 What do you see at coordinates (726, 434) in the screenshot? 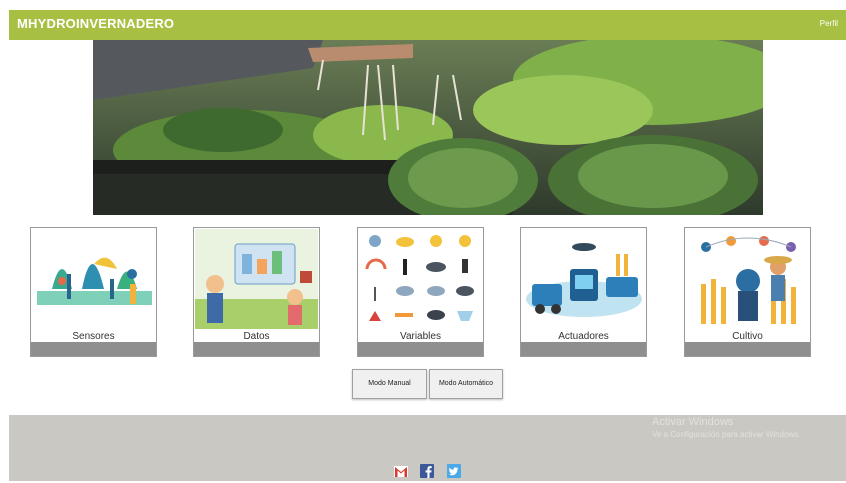
I see `watermark-subtitle: Ve a Configuración para activar Windows.` at bounding box center [726, 434].